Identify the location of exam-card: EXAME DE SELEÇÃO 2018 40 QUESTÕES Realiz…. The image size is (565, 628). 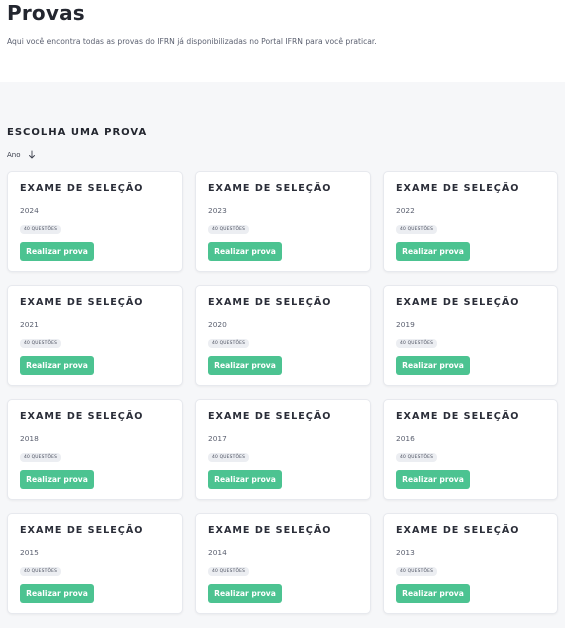
(95, 449).